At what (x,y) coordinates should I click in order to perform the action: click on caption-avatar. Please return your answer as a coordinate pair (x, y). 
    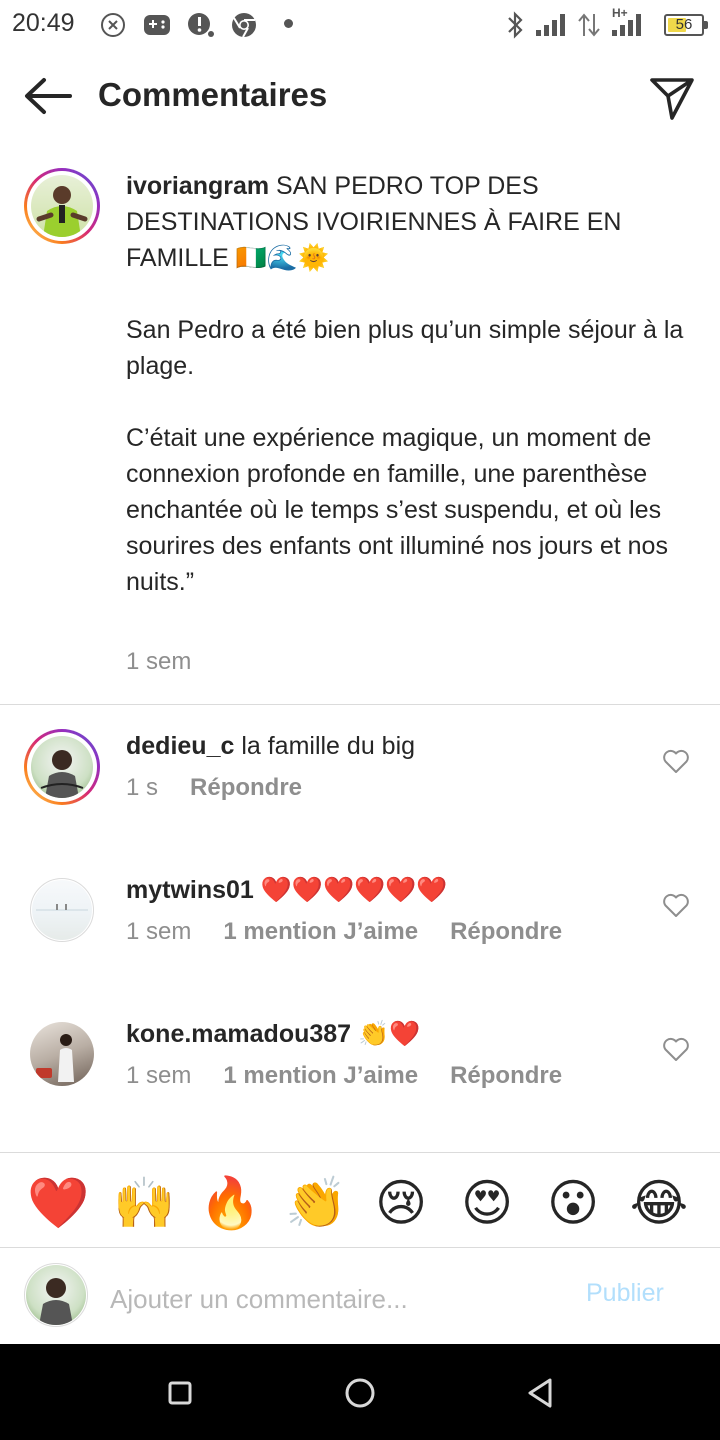
    Looking at the image, I should click on (62, 206).